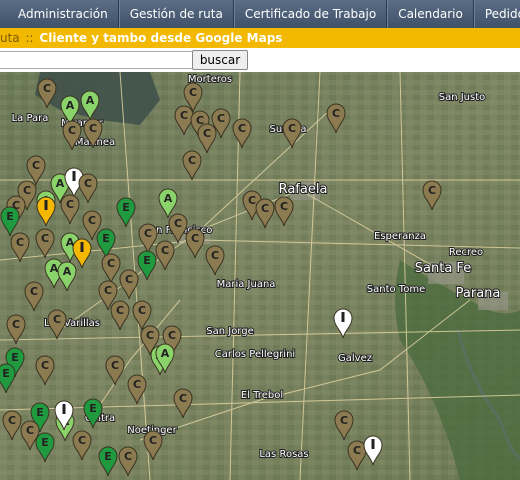 The height and width of the screenshot is (480, 520). I want to click on city-label: Santo Tome, so click(396, 289).